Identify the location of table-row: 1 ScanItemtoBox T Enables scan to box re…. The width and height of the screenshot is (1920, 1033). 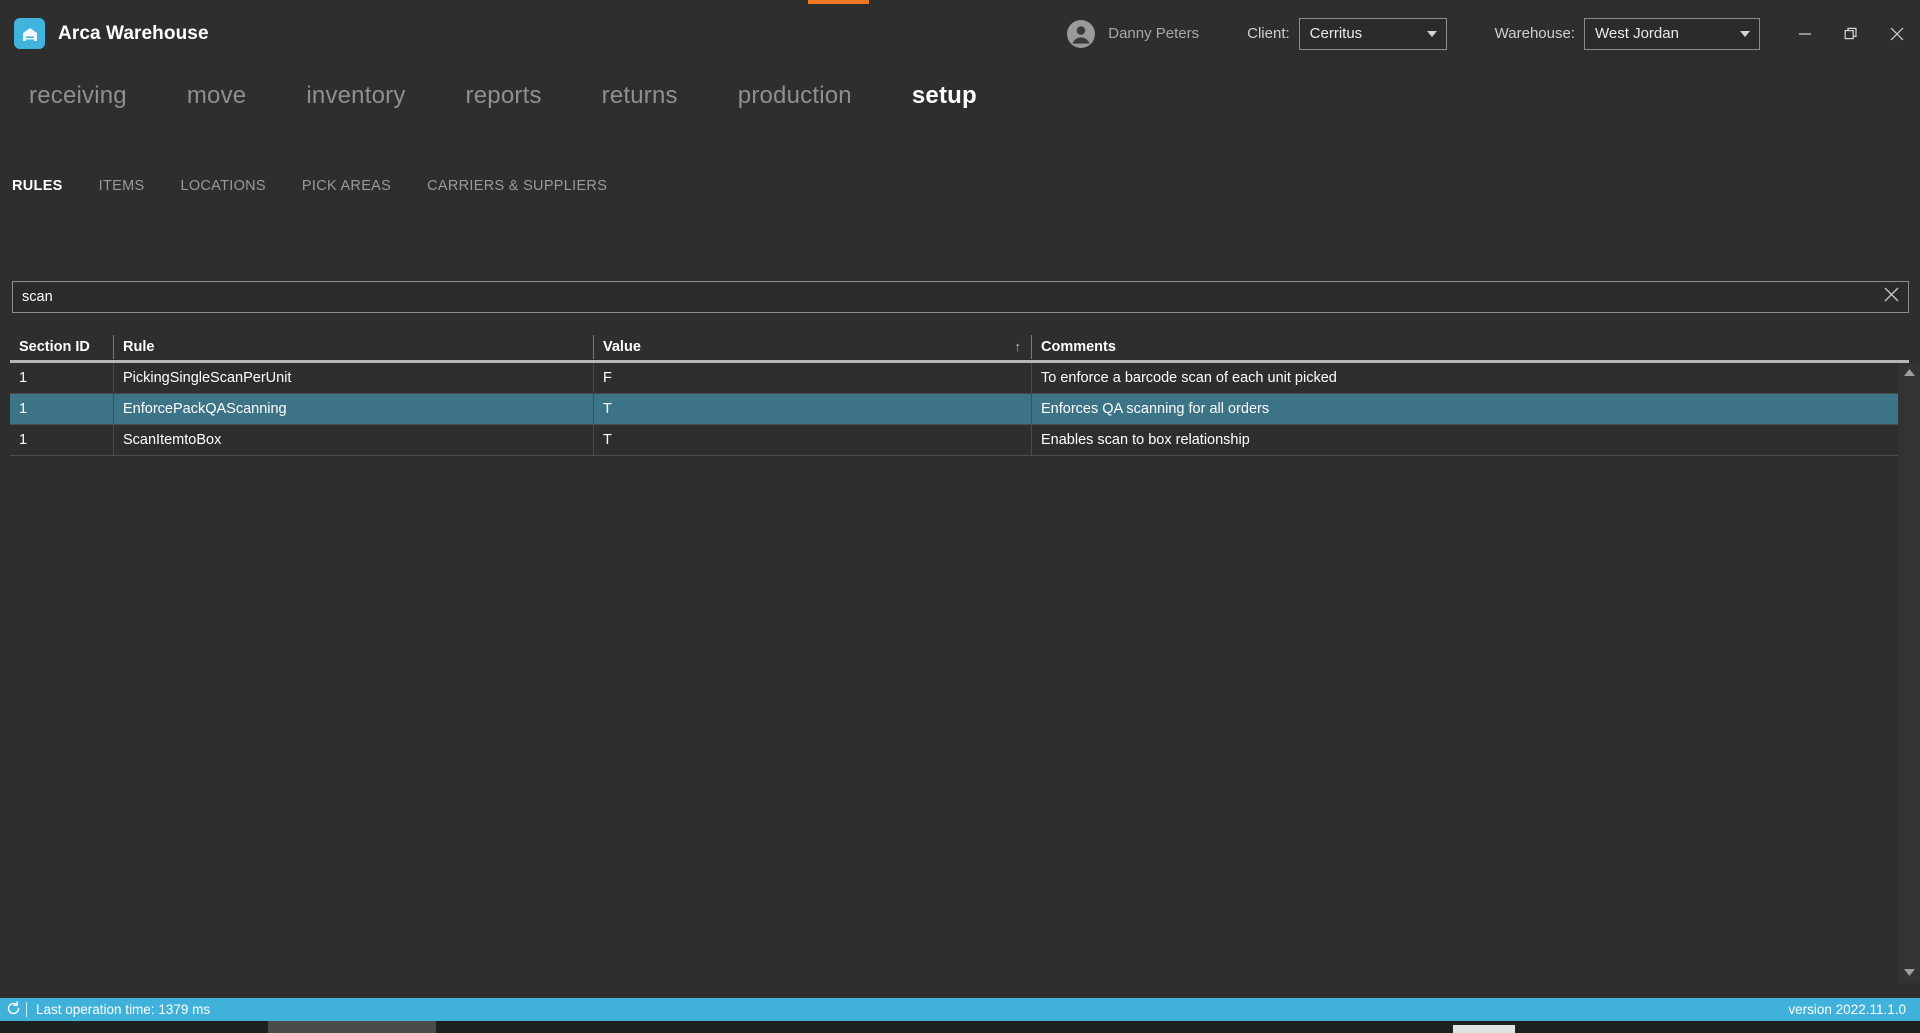
(959, 440).